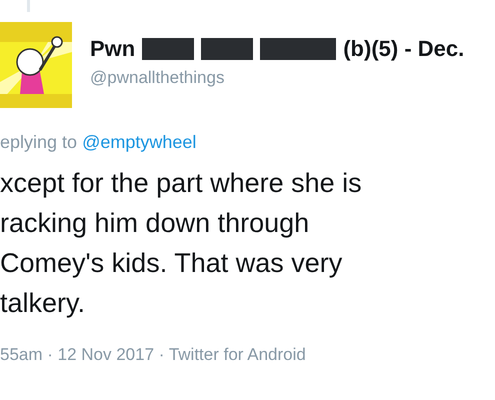 The width and height of the screenshot is (495, 400). What do you see at coordinates (172, 263) in the screenshot?
I see `tweet-text-line: Comey's kids. That was very` at bounding box center [172, 263].